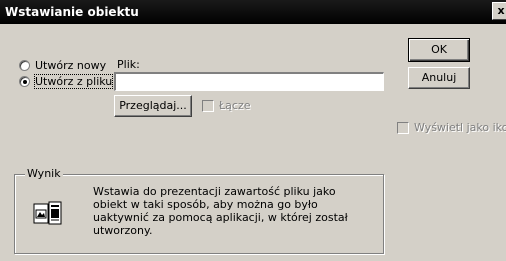 The width and height of the screenshot is (506, 261). Describe the element at coordinates (208, 106) in the screenshot. I see `link-checkbox-box` at that location.